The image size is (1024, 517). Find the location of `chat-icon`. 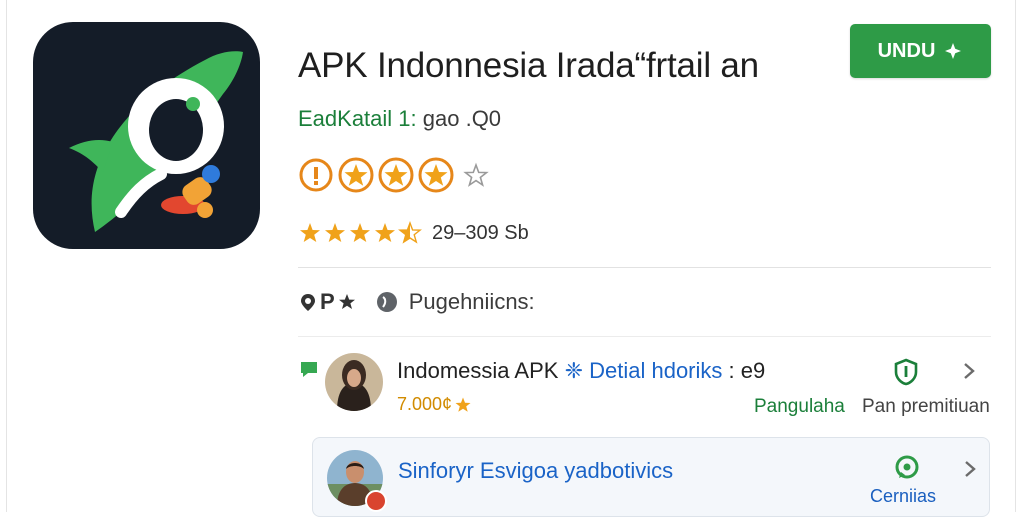

chat-icon is located at coordinates (309, 369).